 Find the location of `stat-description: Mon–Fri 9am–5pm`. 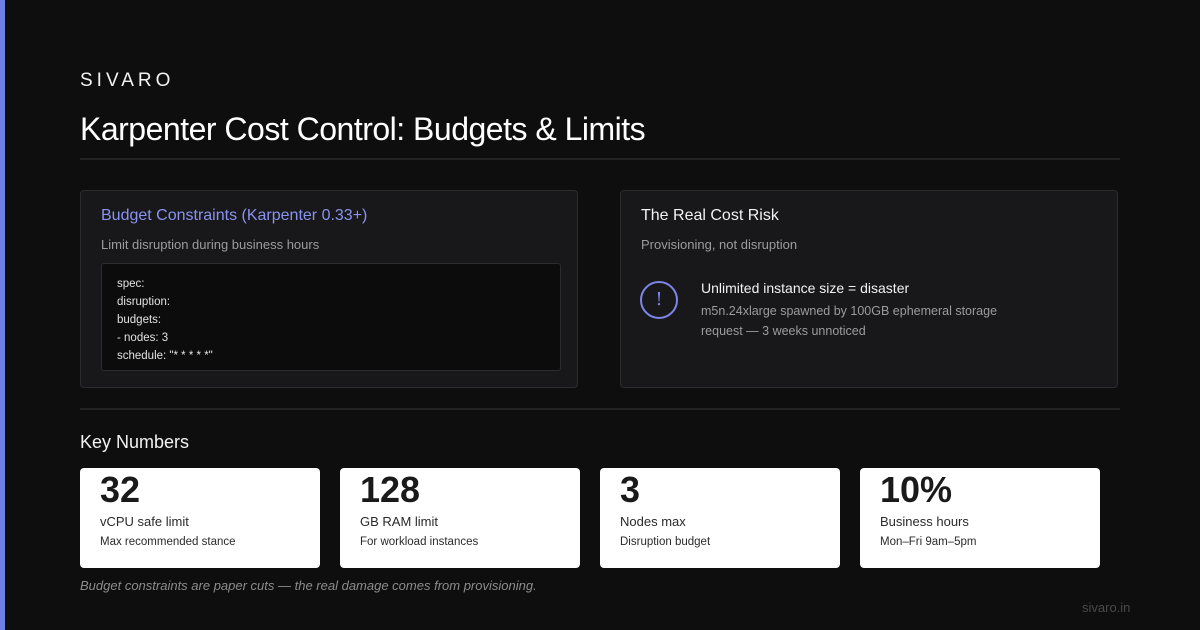

stat-description: Mon–Fri 9am–5pm is located at coordinates (928, 542).